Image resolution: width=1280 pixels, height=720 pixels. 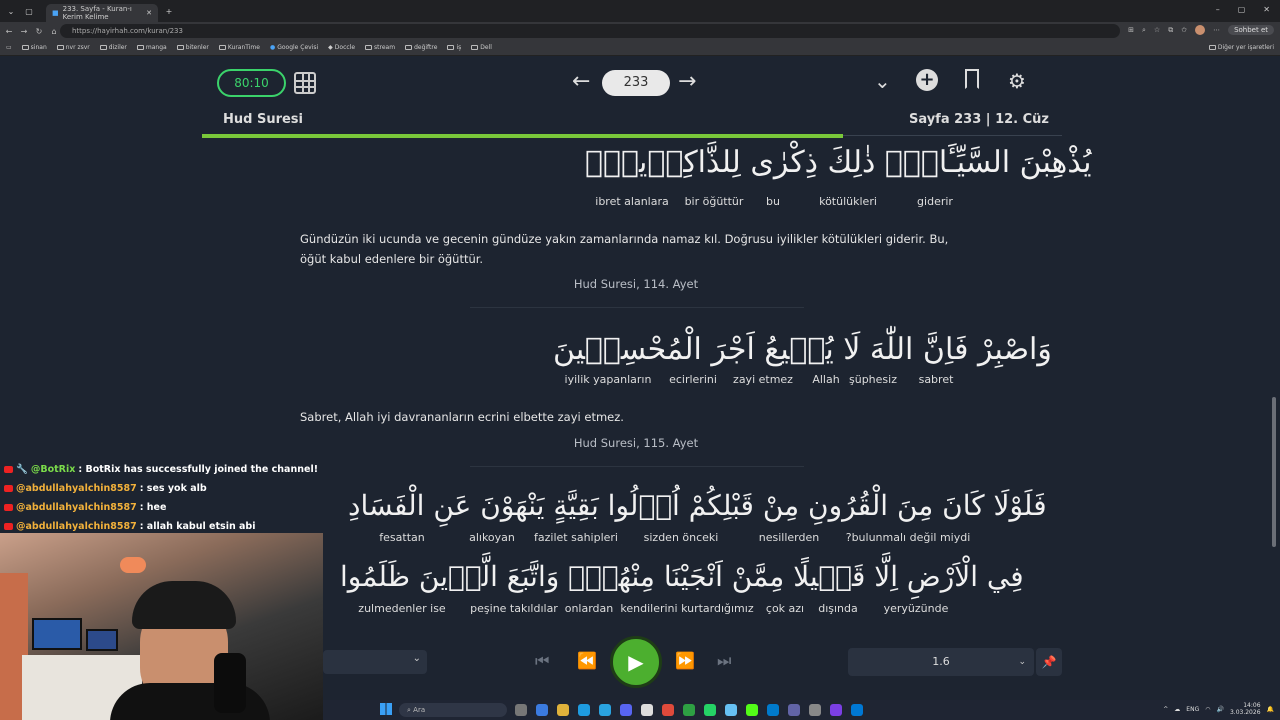 What do you see at coordinates (581, 81) in the screenshot?
I see `previous-page-arrow-icon: ←` at bounding box center [581, 81].